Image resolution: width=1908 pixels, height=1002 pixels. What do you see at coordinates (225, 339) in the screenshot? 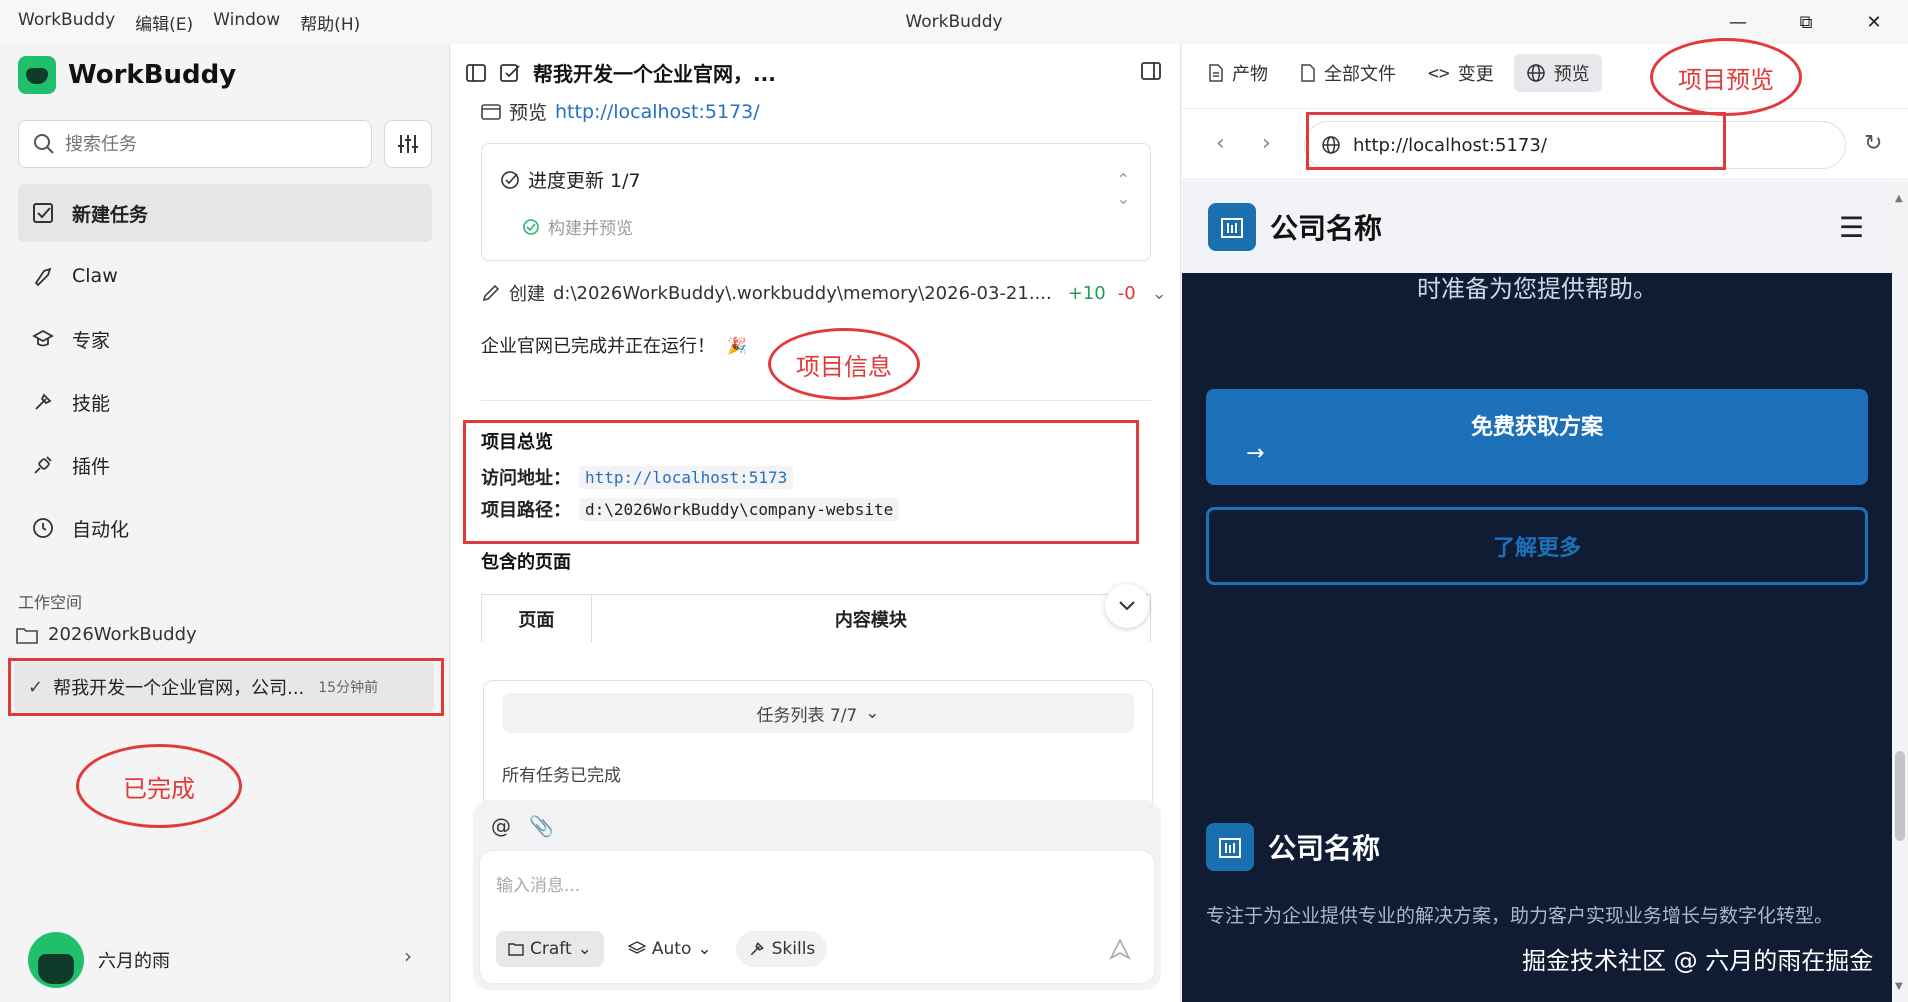
I see `sidebar-item-expert: 专家` at bounding box center [225, 339].